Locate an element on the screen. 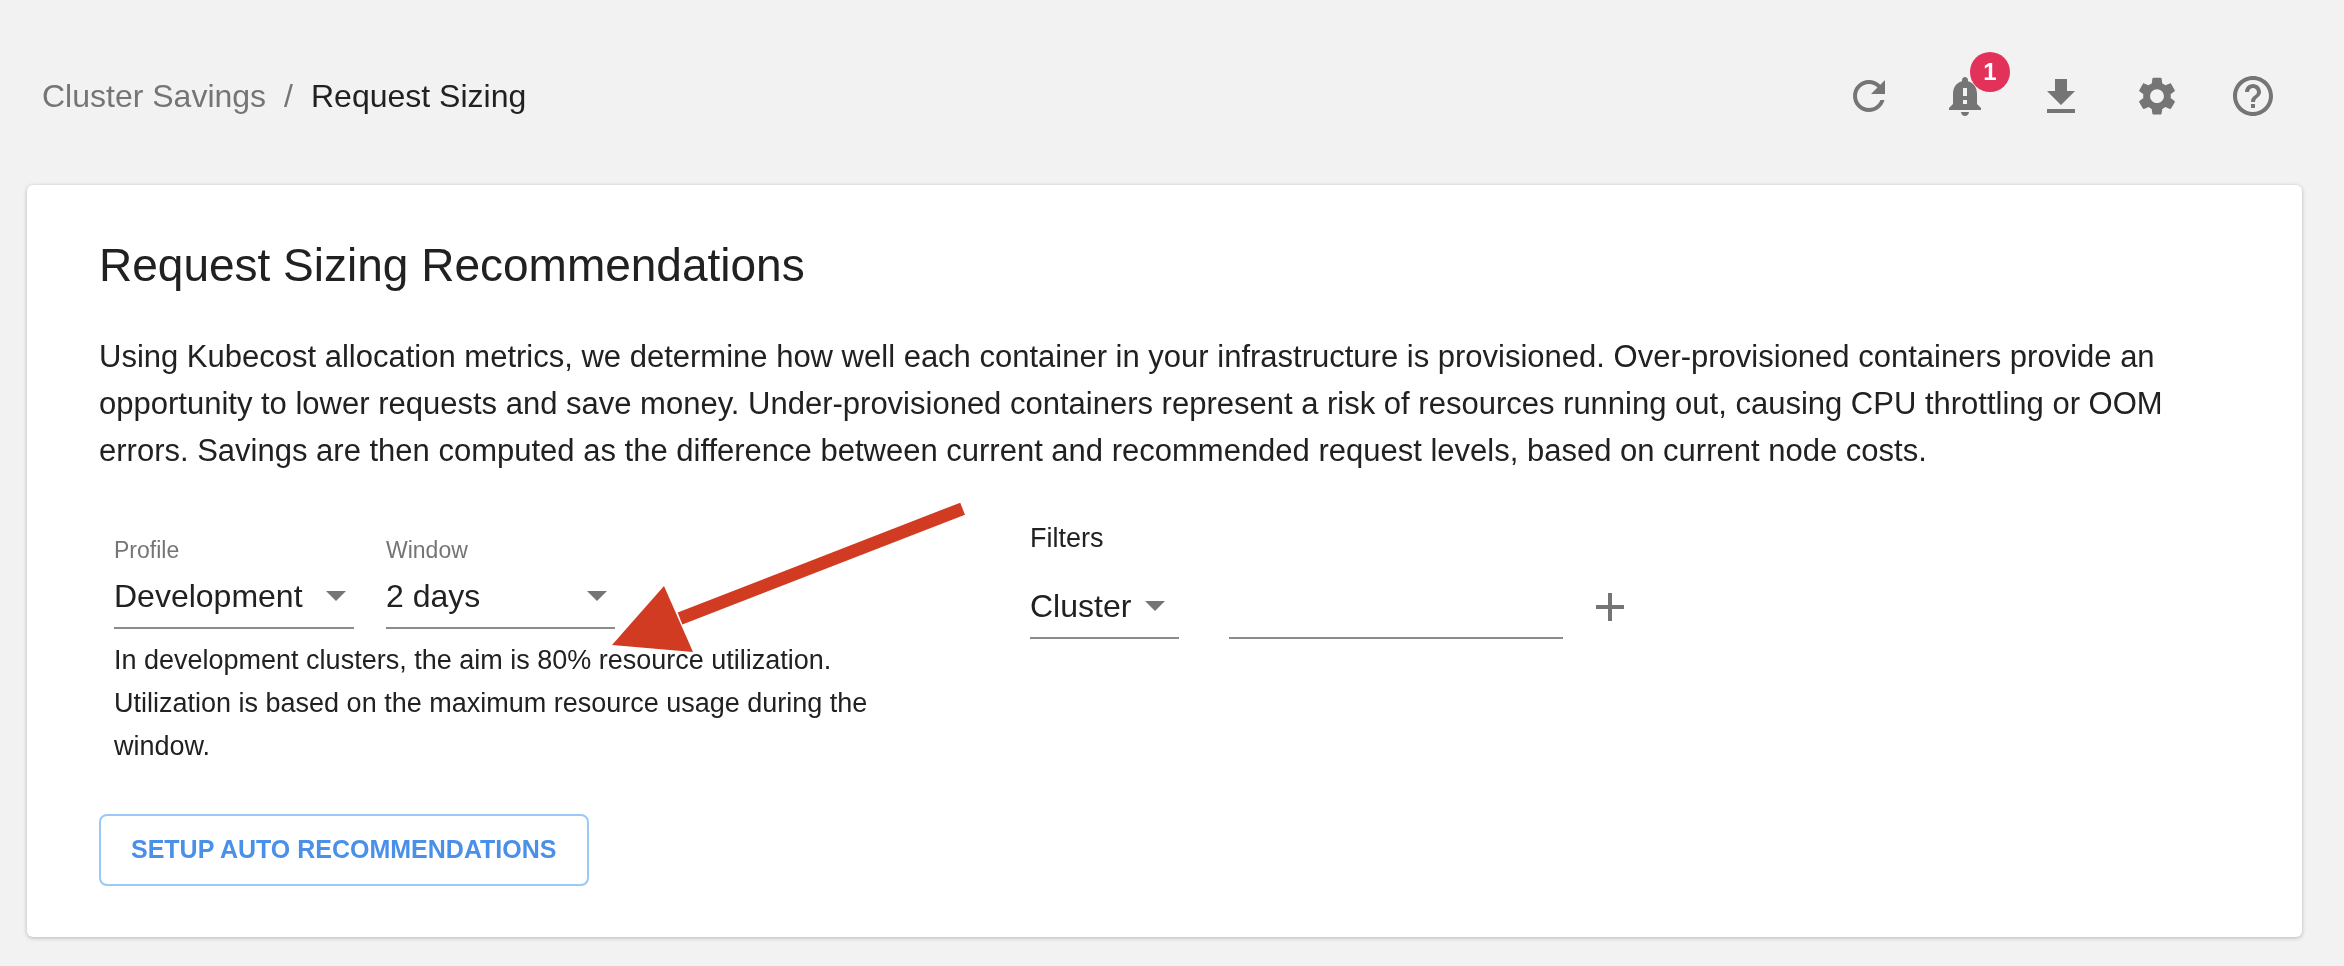  select-dropdown: 2 days is located at coordinates (500, 597).